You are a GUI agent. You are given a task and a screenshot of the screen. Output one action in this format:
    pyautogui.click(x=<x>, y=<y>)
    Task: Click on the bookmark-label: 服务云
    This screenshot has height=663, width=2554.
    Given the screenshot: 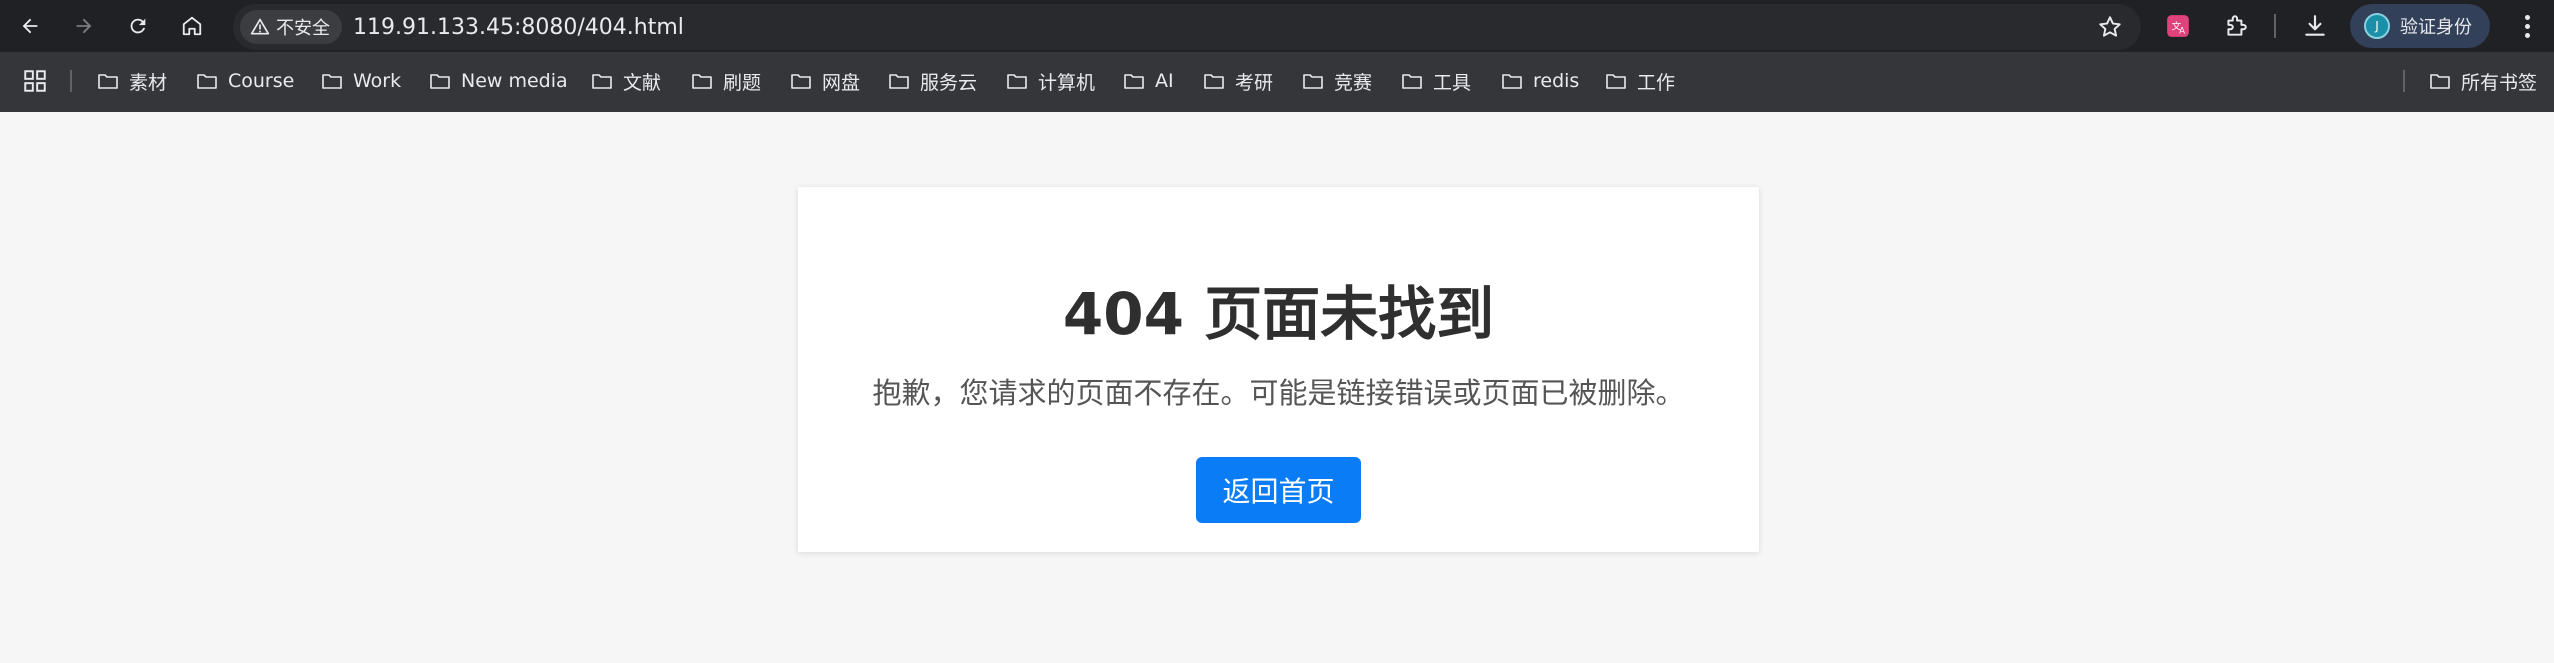 What is the action you would take?
    pyautogui.click(x=949, y=82)
    